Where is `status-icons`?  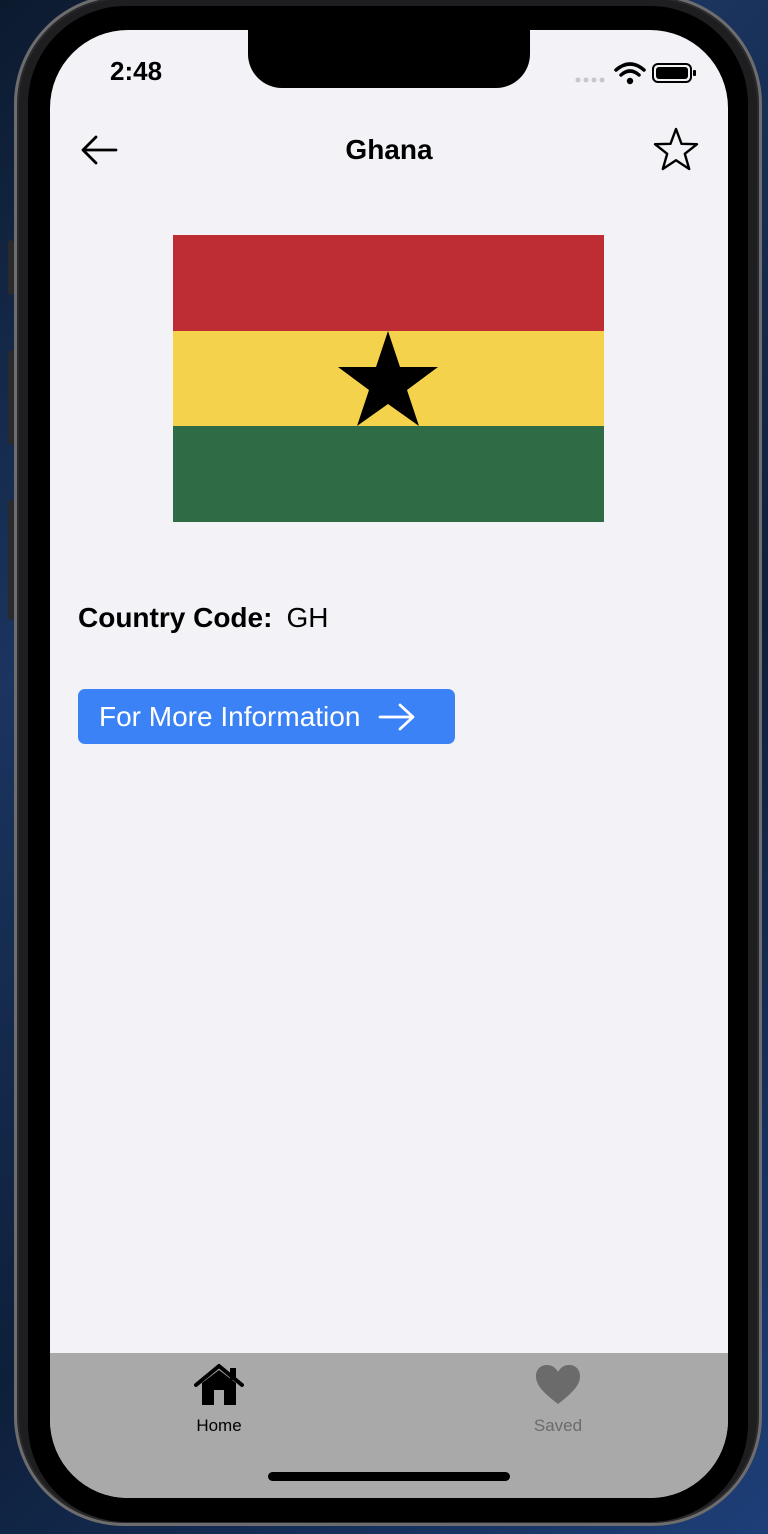
status-icons is located at coordinates (635, 73).